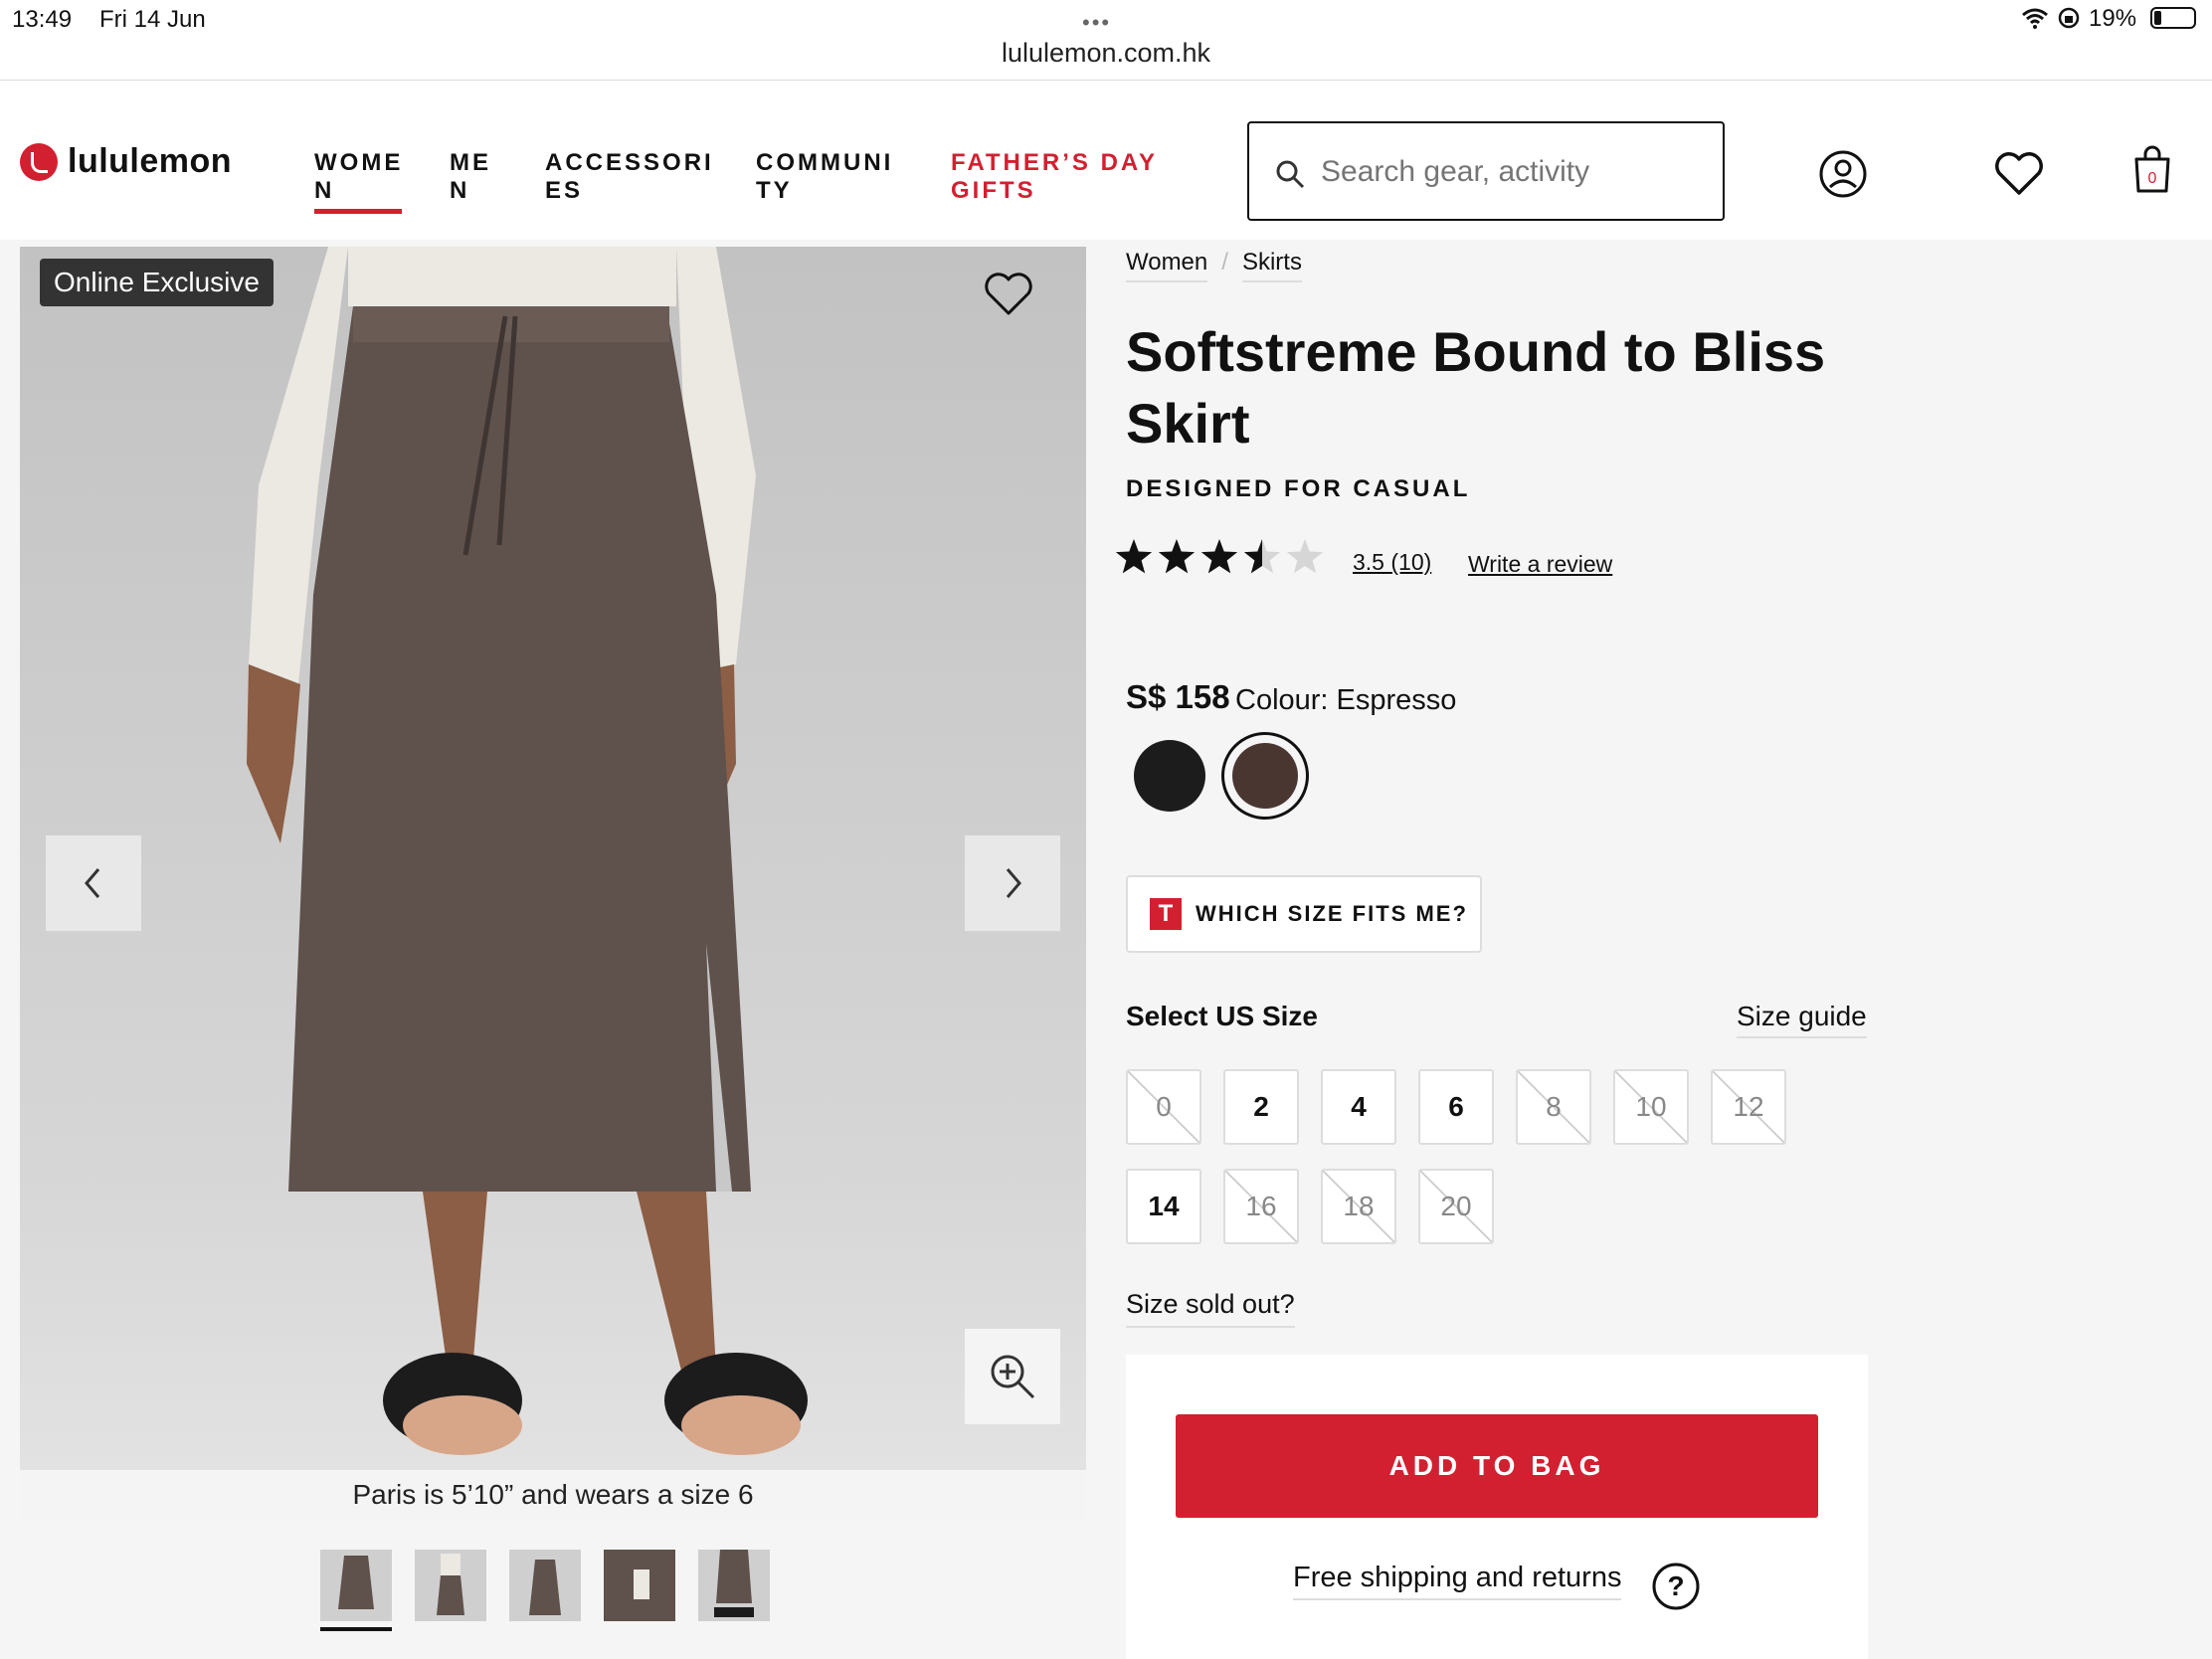 The width and height of the screenshot is (2212, 1659). I want to click on rating-number: 3.5, so click(1368, 562).